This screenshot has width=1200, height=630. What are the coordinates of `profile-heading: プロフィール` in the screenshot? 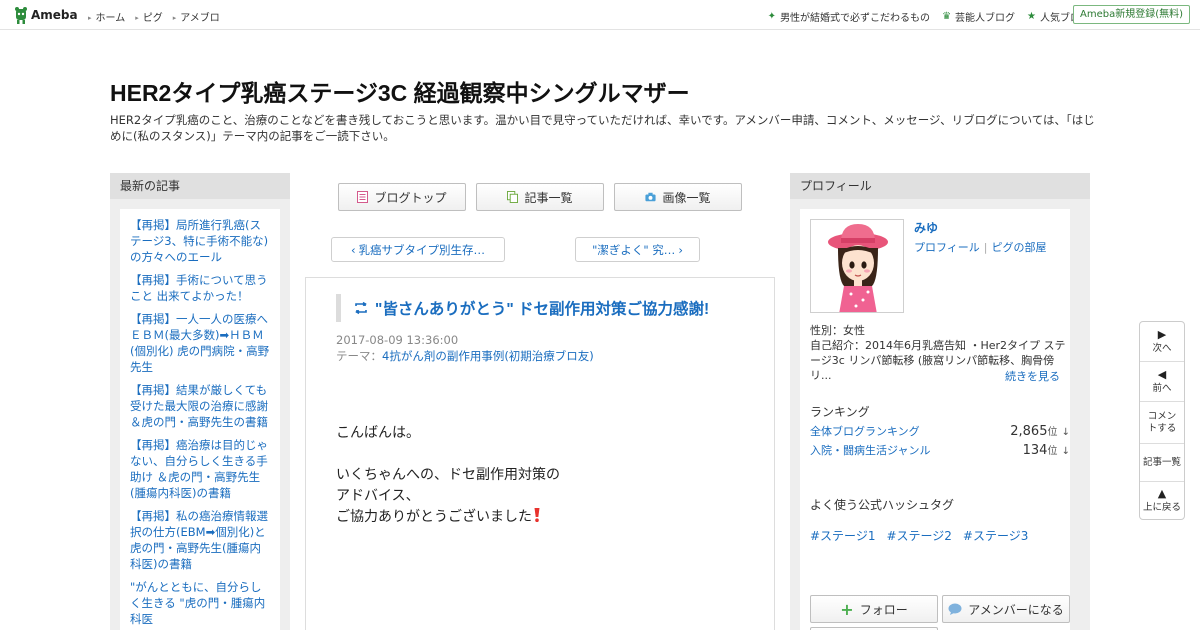 It's located at (940, 186).